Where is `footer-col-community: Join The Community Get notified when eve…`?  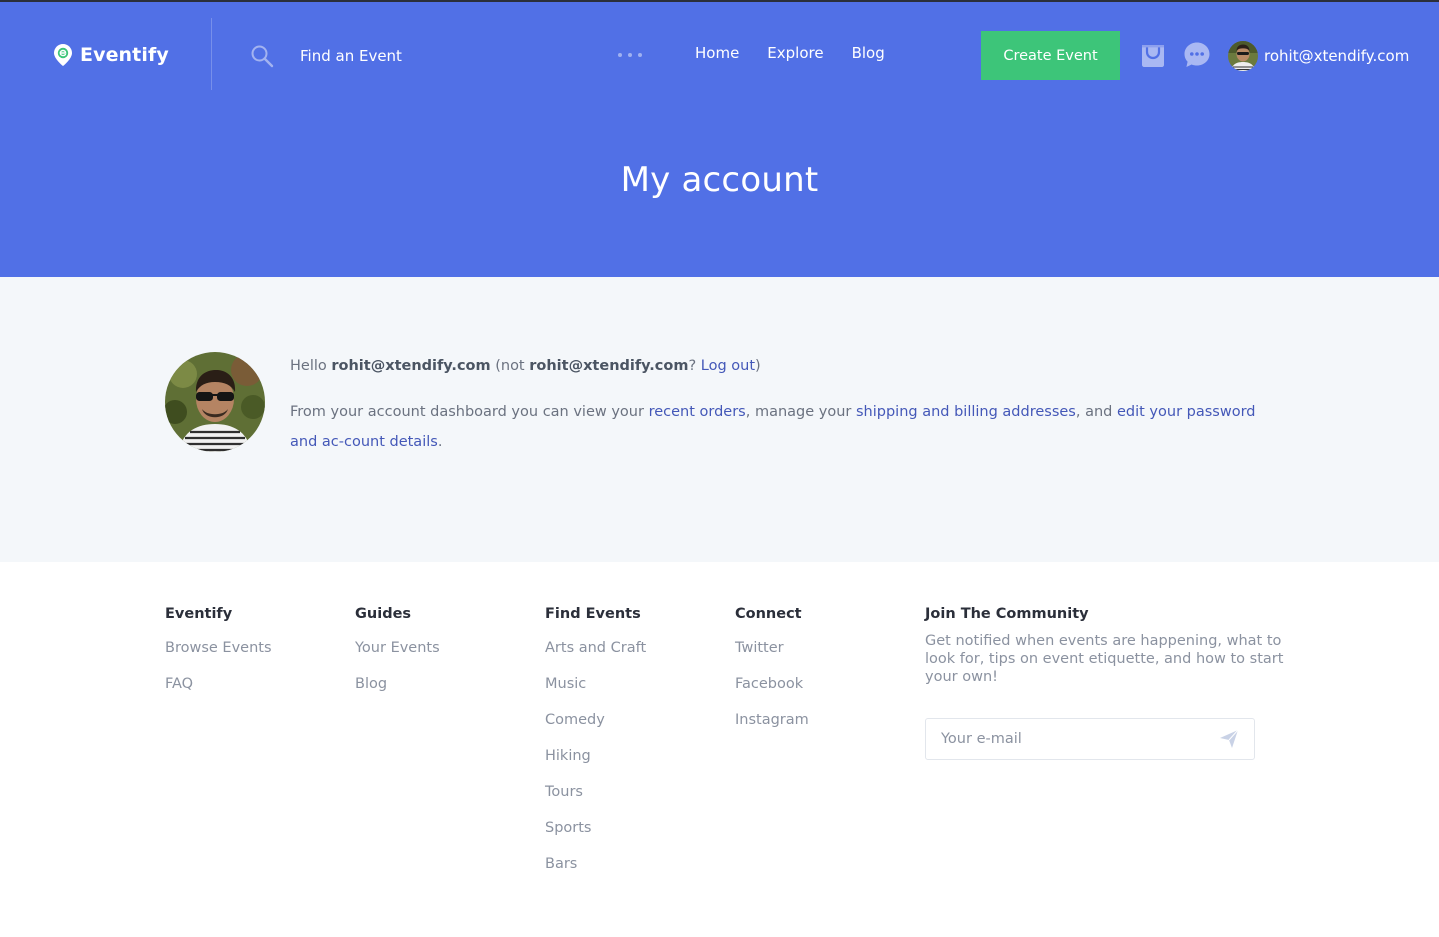
footer-col-community: Join The Community Get notified when eve… is located at coordinates (1105, 683).